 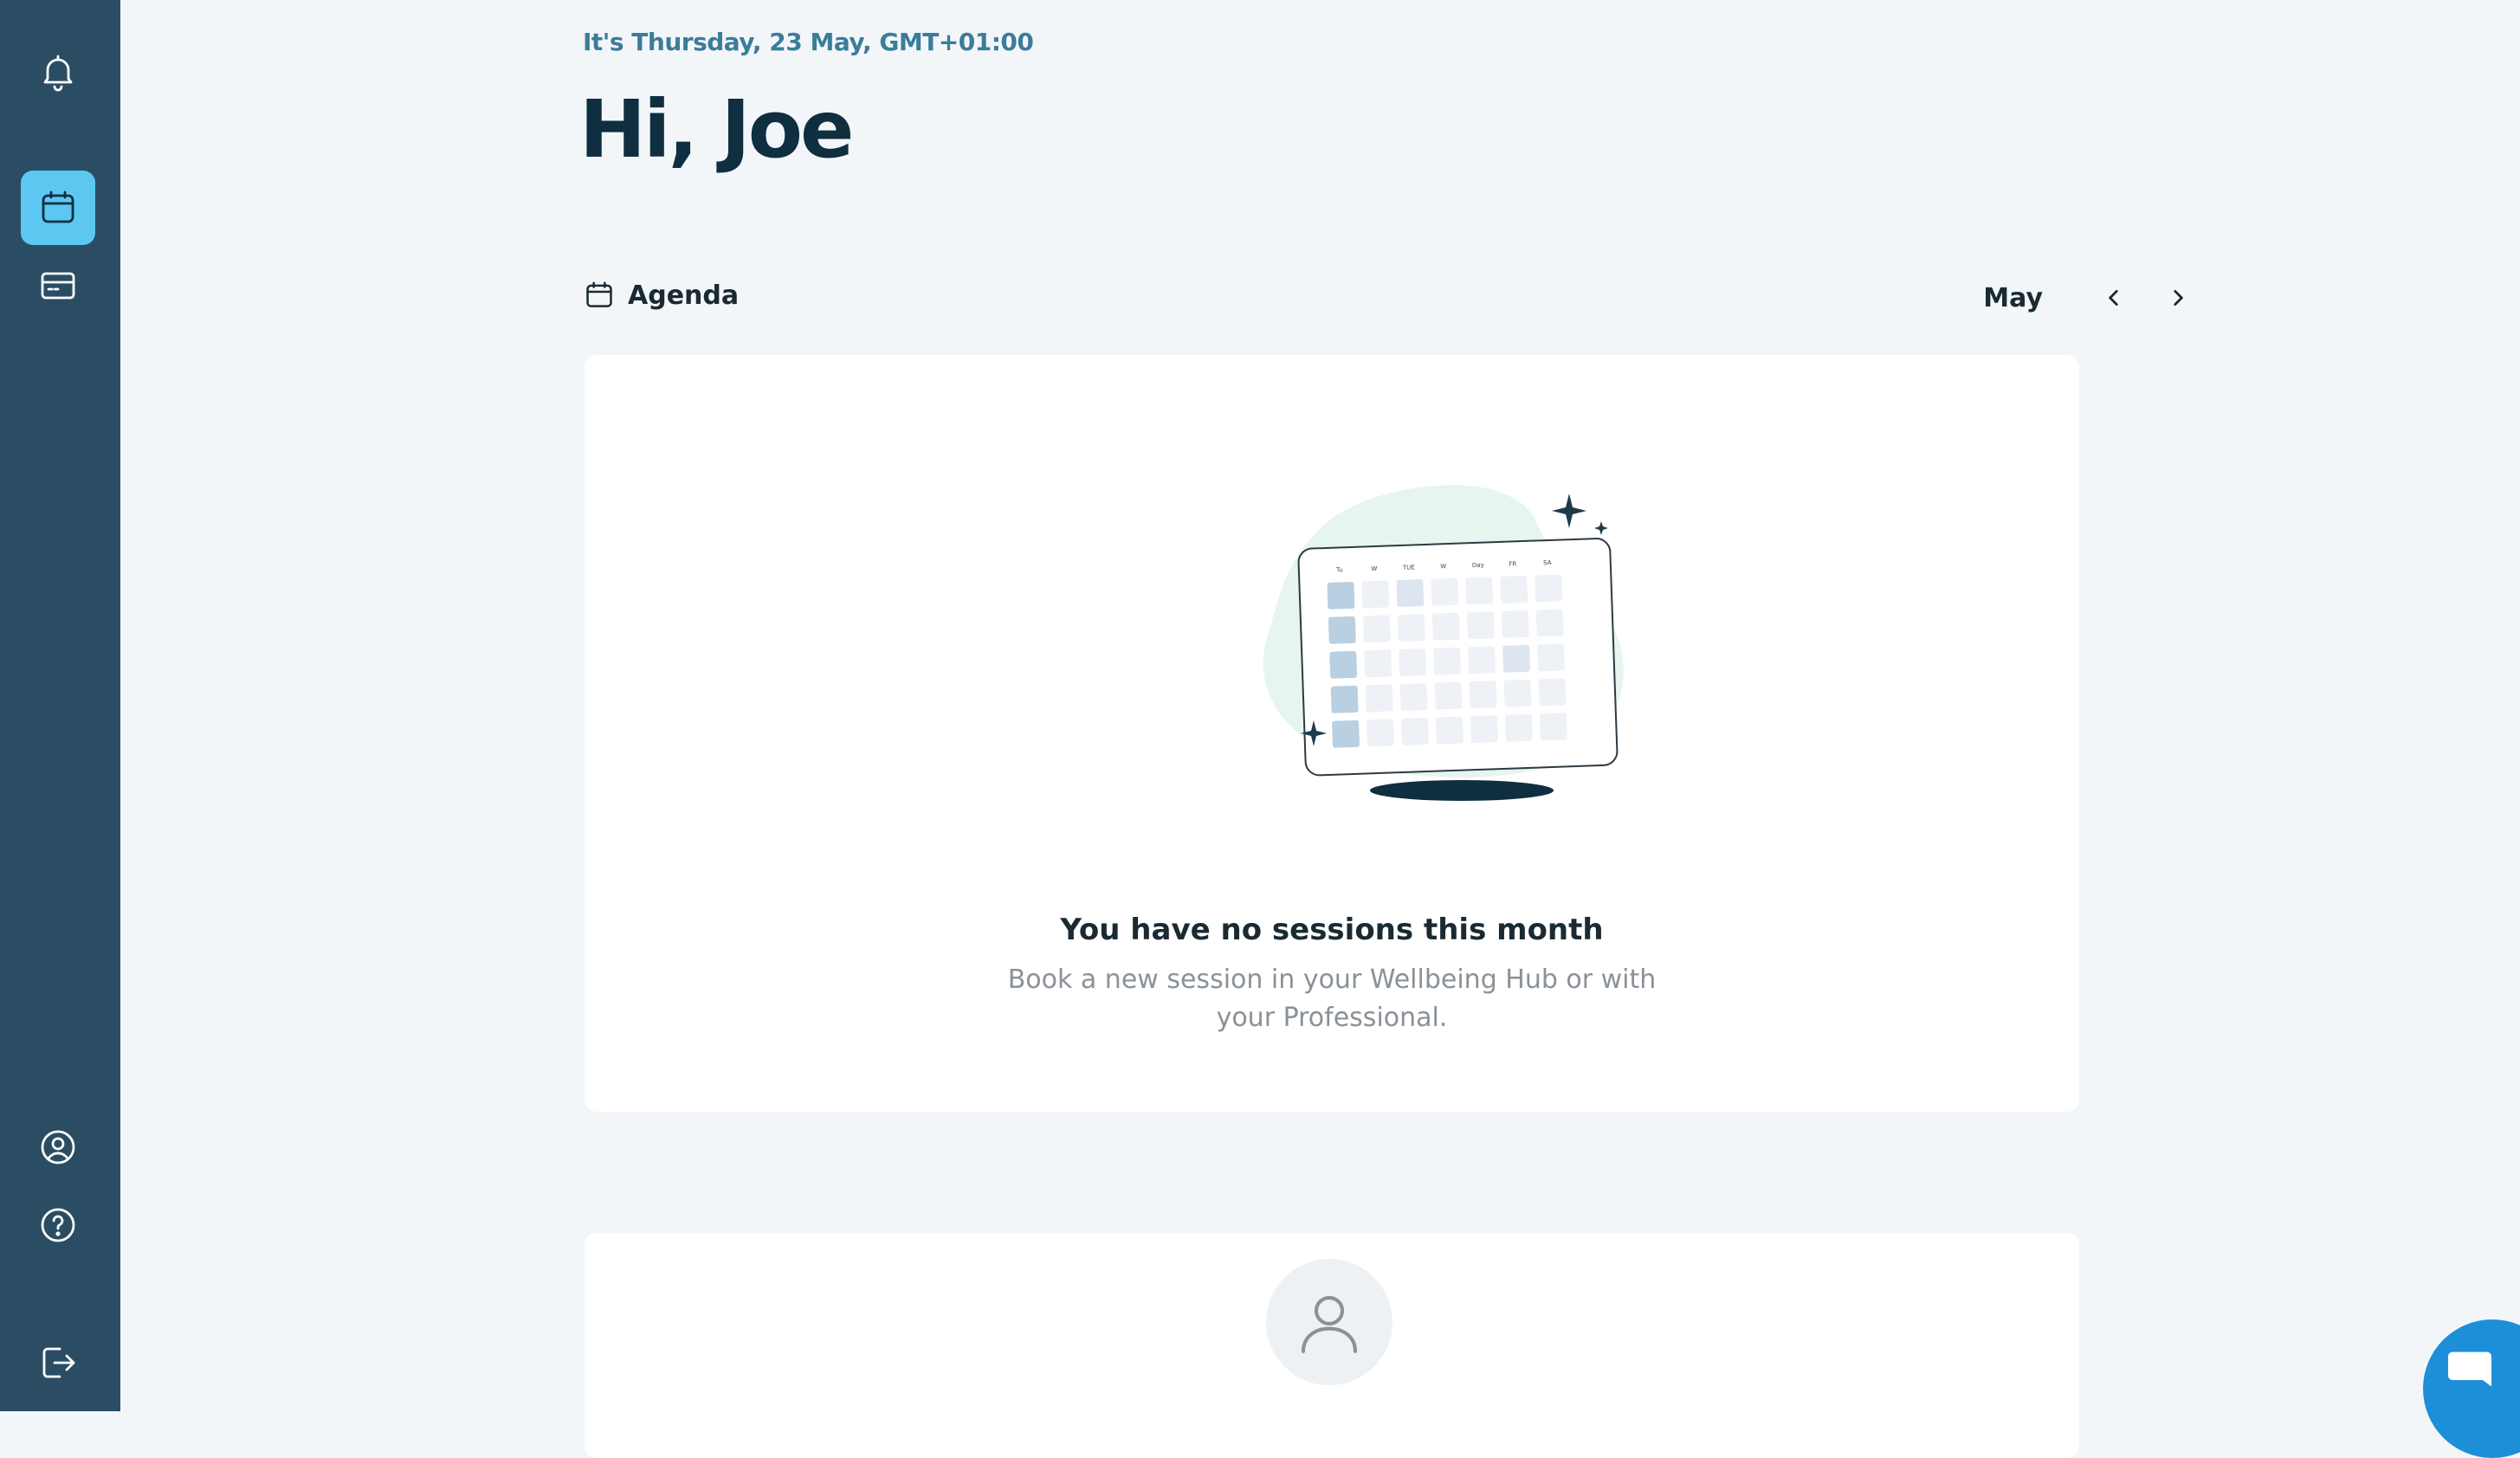 What do you see at coordinates (1332, 930) in the screenshot?
I see `empty-state-title: You have no sessions this month` at bounding box center [1332, 930].